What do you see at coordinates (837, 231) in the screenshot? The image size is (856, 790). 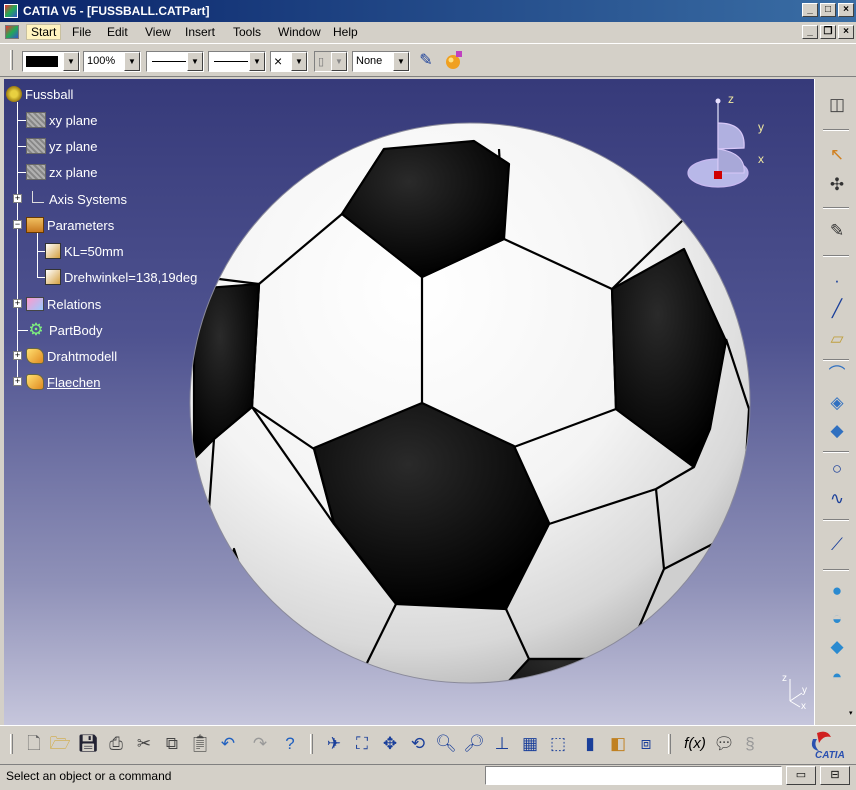 I see `sketch-edit-icon: ✎` at bounding box center [837, 231].